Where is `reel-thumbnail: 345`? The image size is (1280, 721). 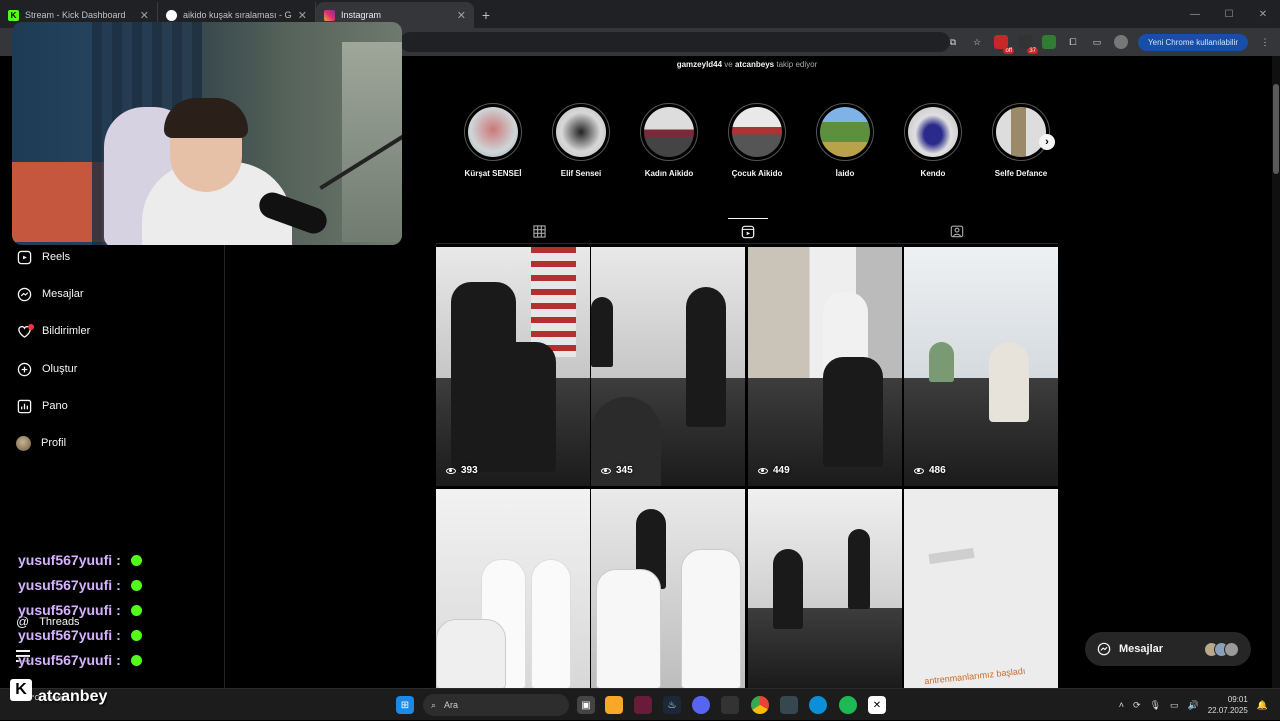 reel-thumbnail: 345 is located at coordinates (668, 366).